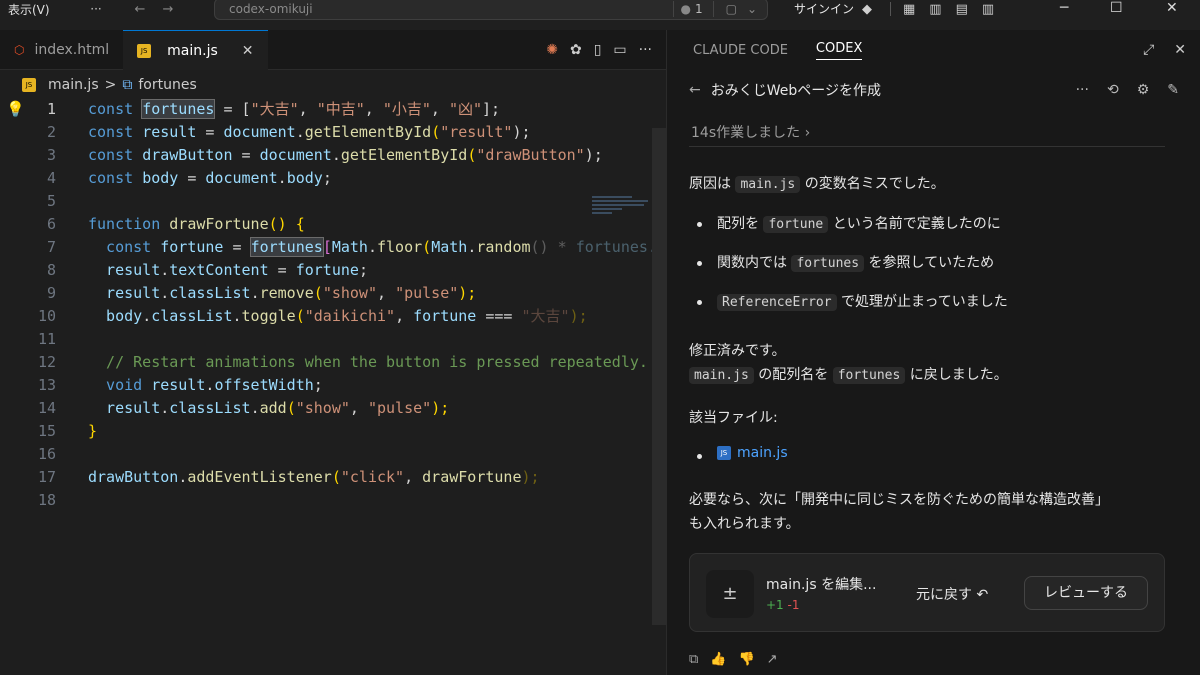 The height and width of the screenshot is (675, 1200). I want to click on openai-icon: ✿, so click(576, 50).